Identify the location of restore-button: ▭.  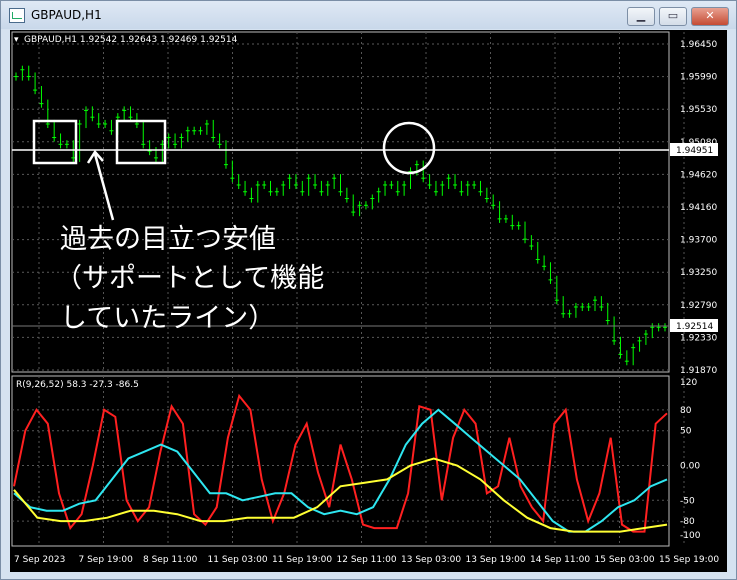
(673, 16).